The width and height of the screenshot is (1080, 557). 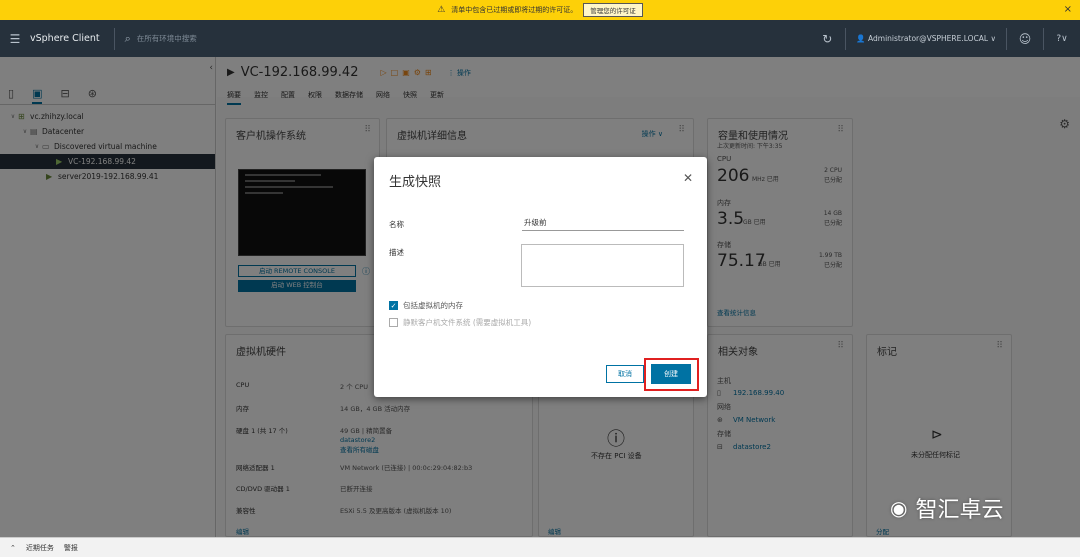 What do you see at coordinates (688, 178) in the screenshot?
I see `close-icon: ✕` at bounding box center [688, 178].